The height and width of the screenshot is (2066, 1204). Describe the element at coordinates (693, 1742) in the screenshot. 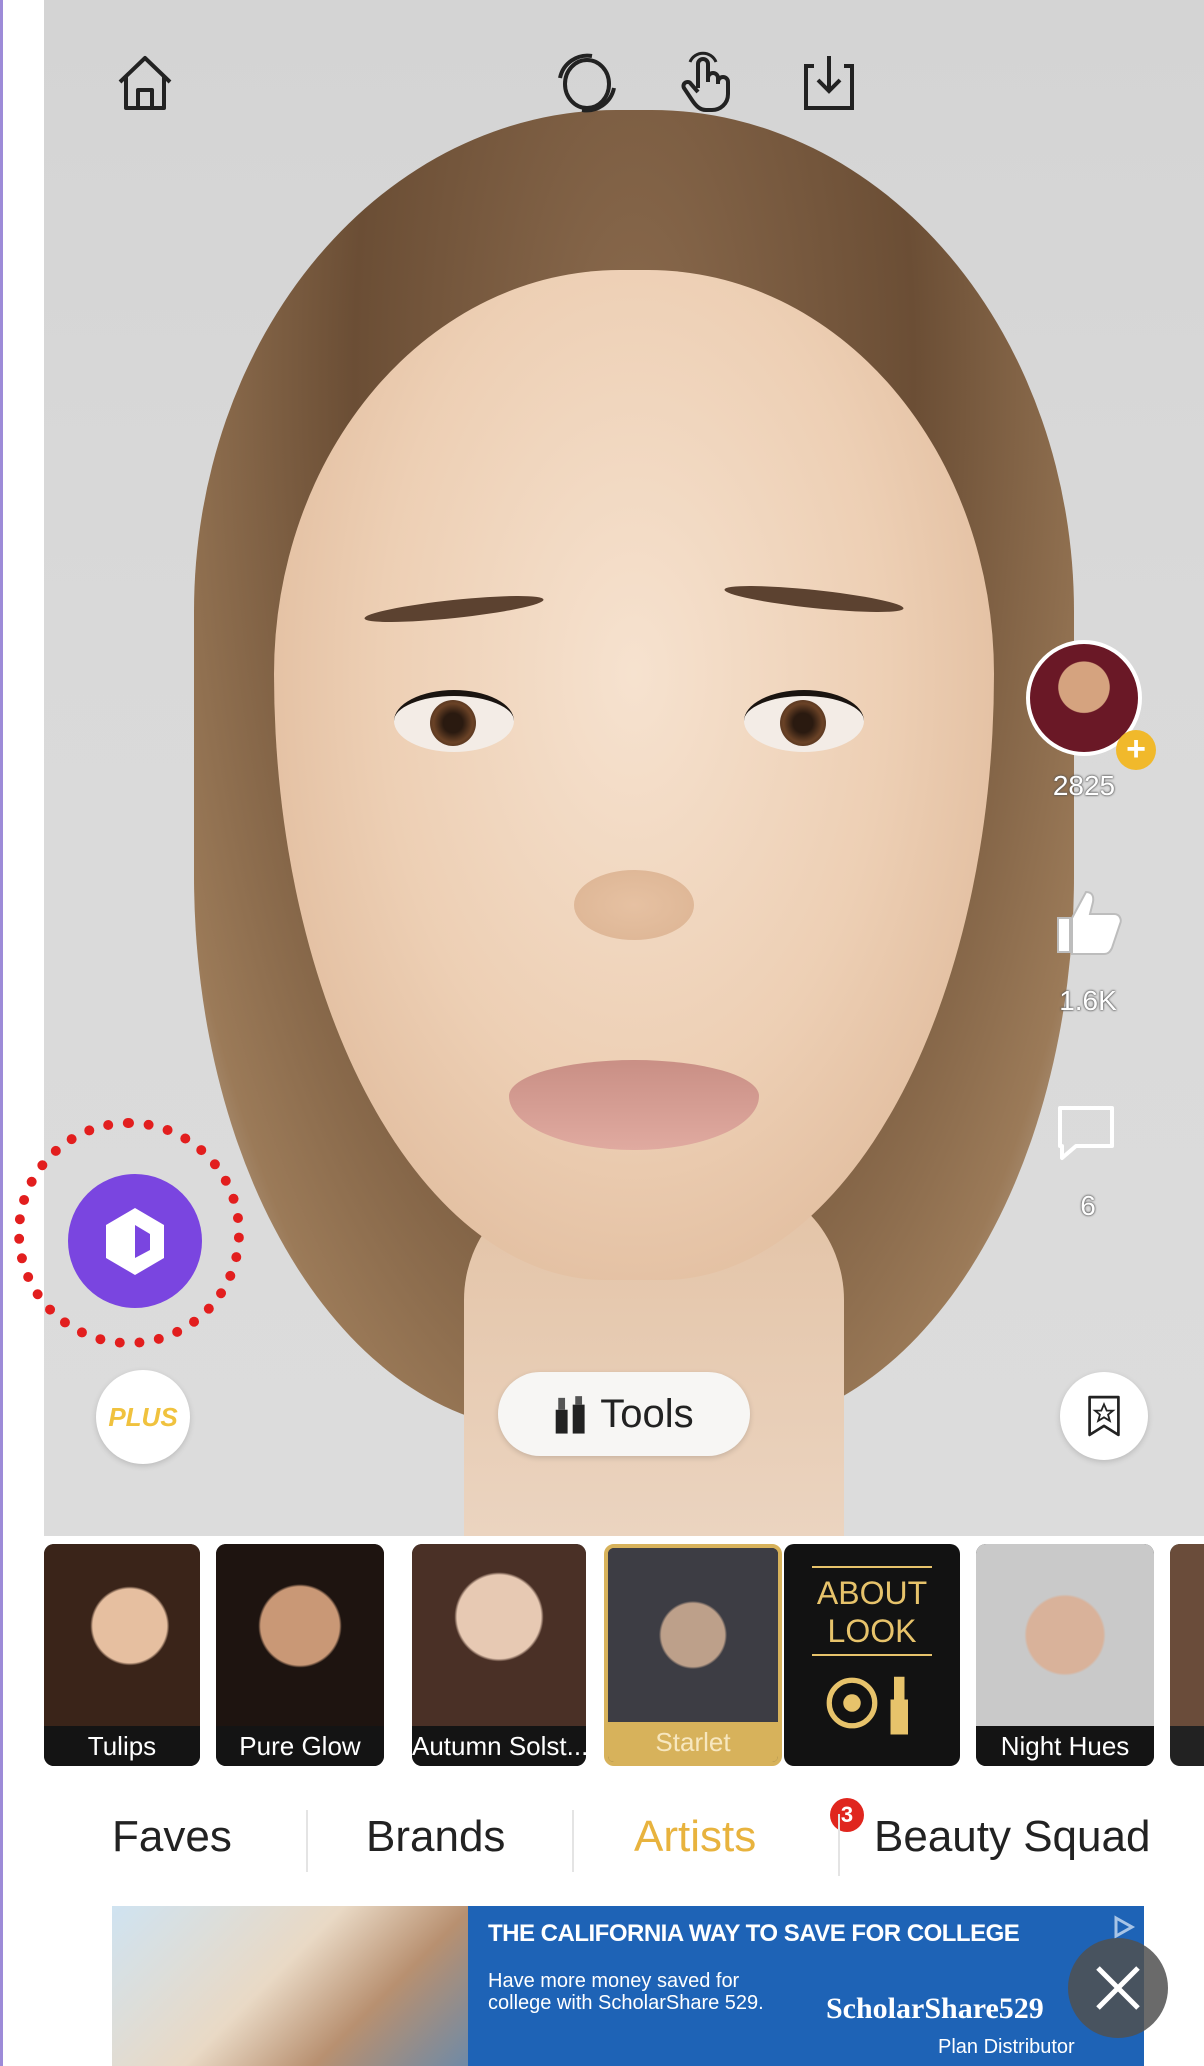

I see `look-label: Starlet` at that location.